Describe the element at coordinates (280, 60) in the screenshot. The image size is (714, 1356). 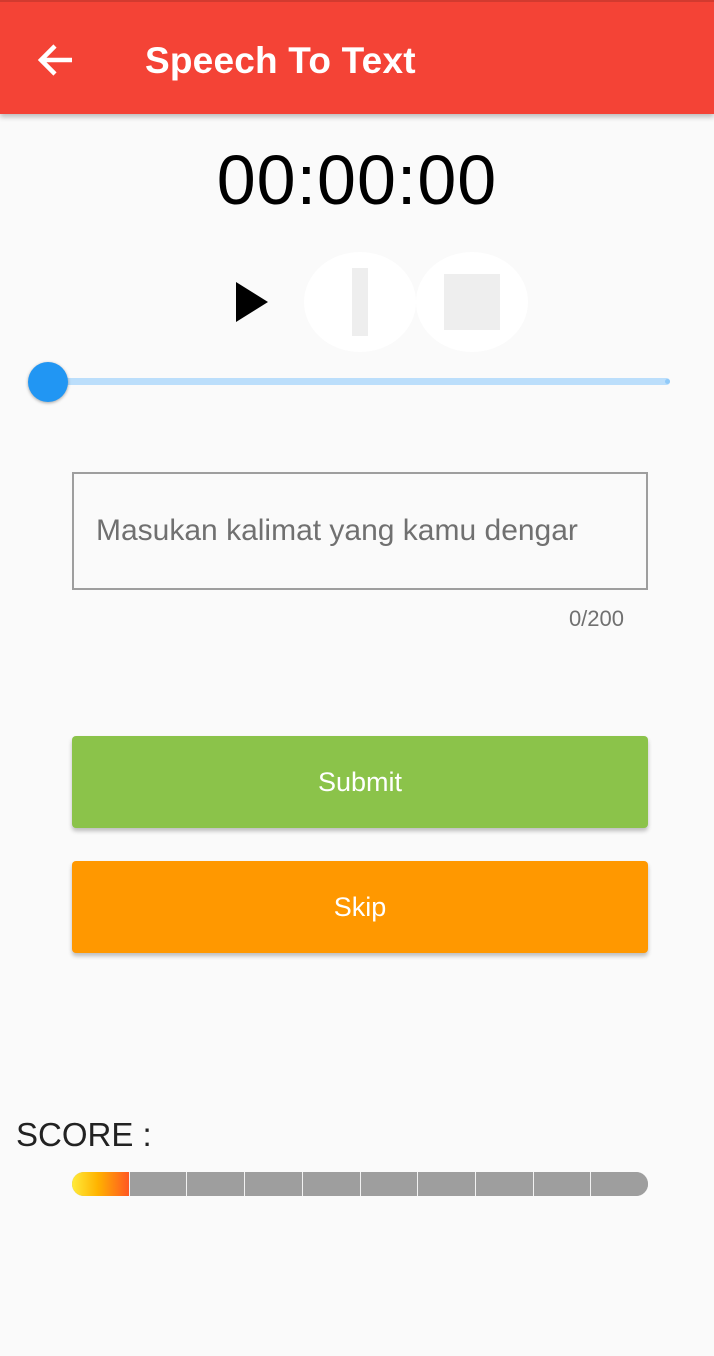
I see `page-title: Speech To Text` at that location.